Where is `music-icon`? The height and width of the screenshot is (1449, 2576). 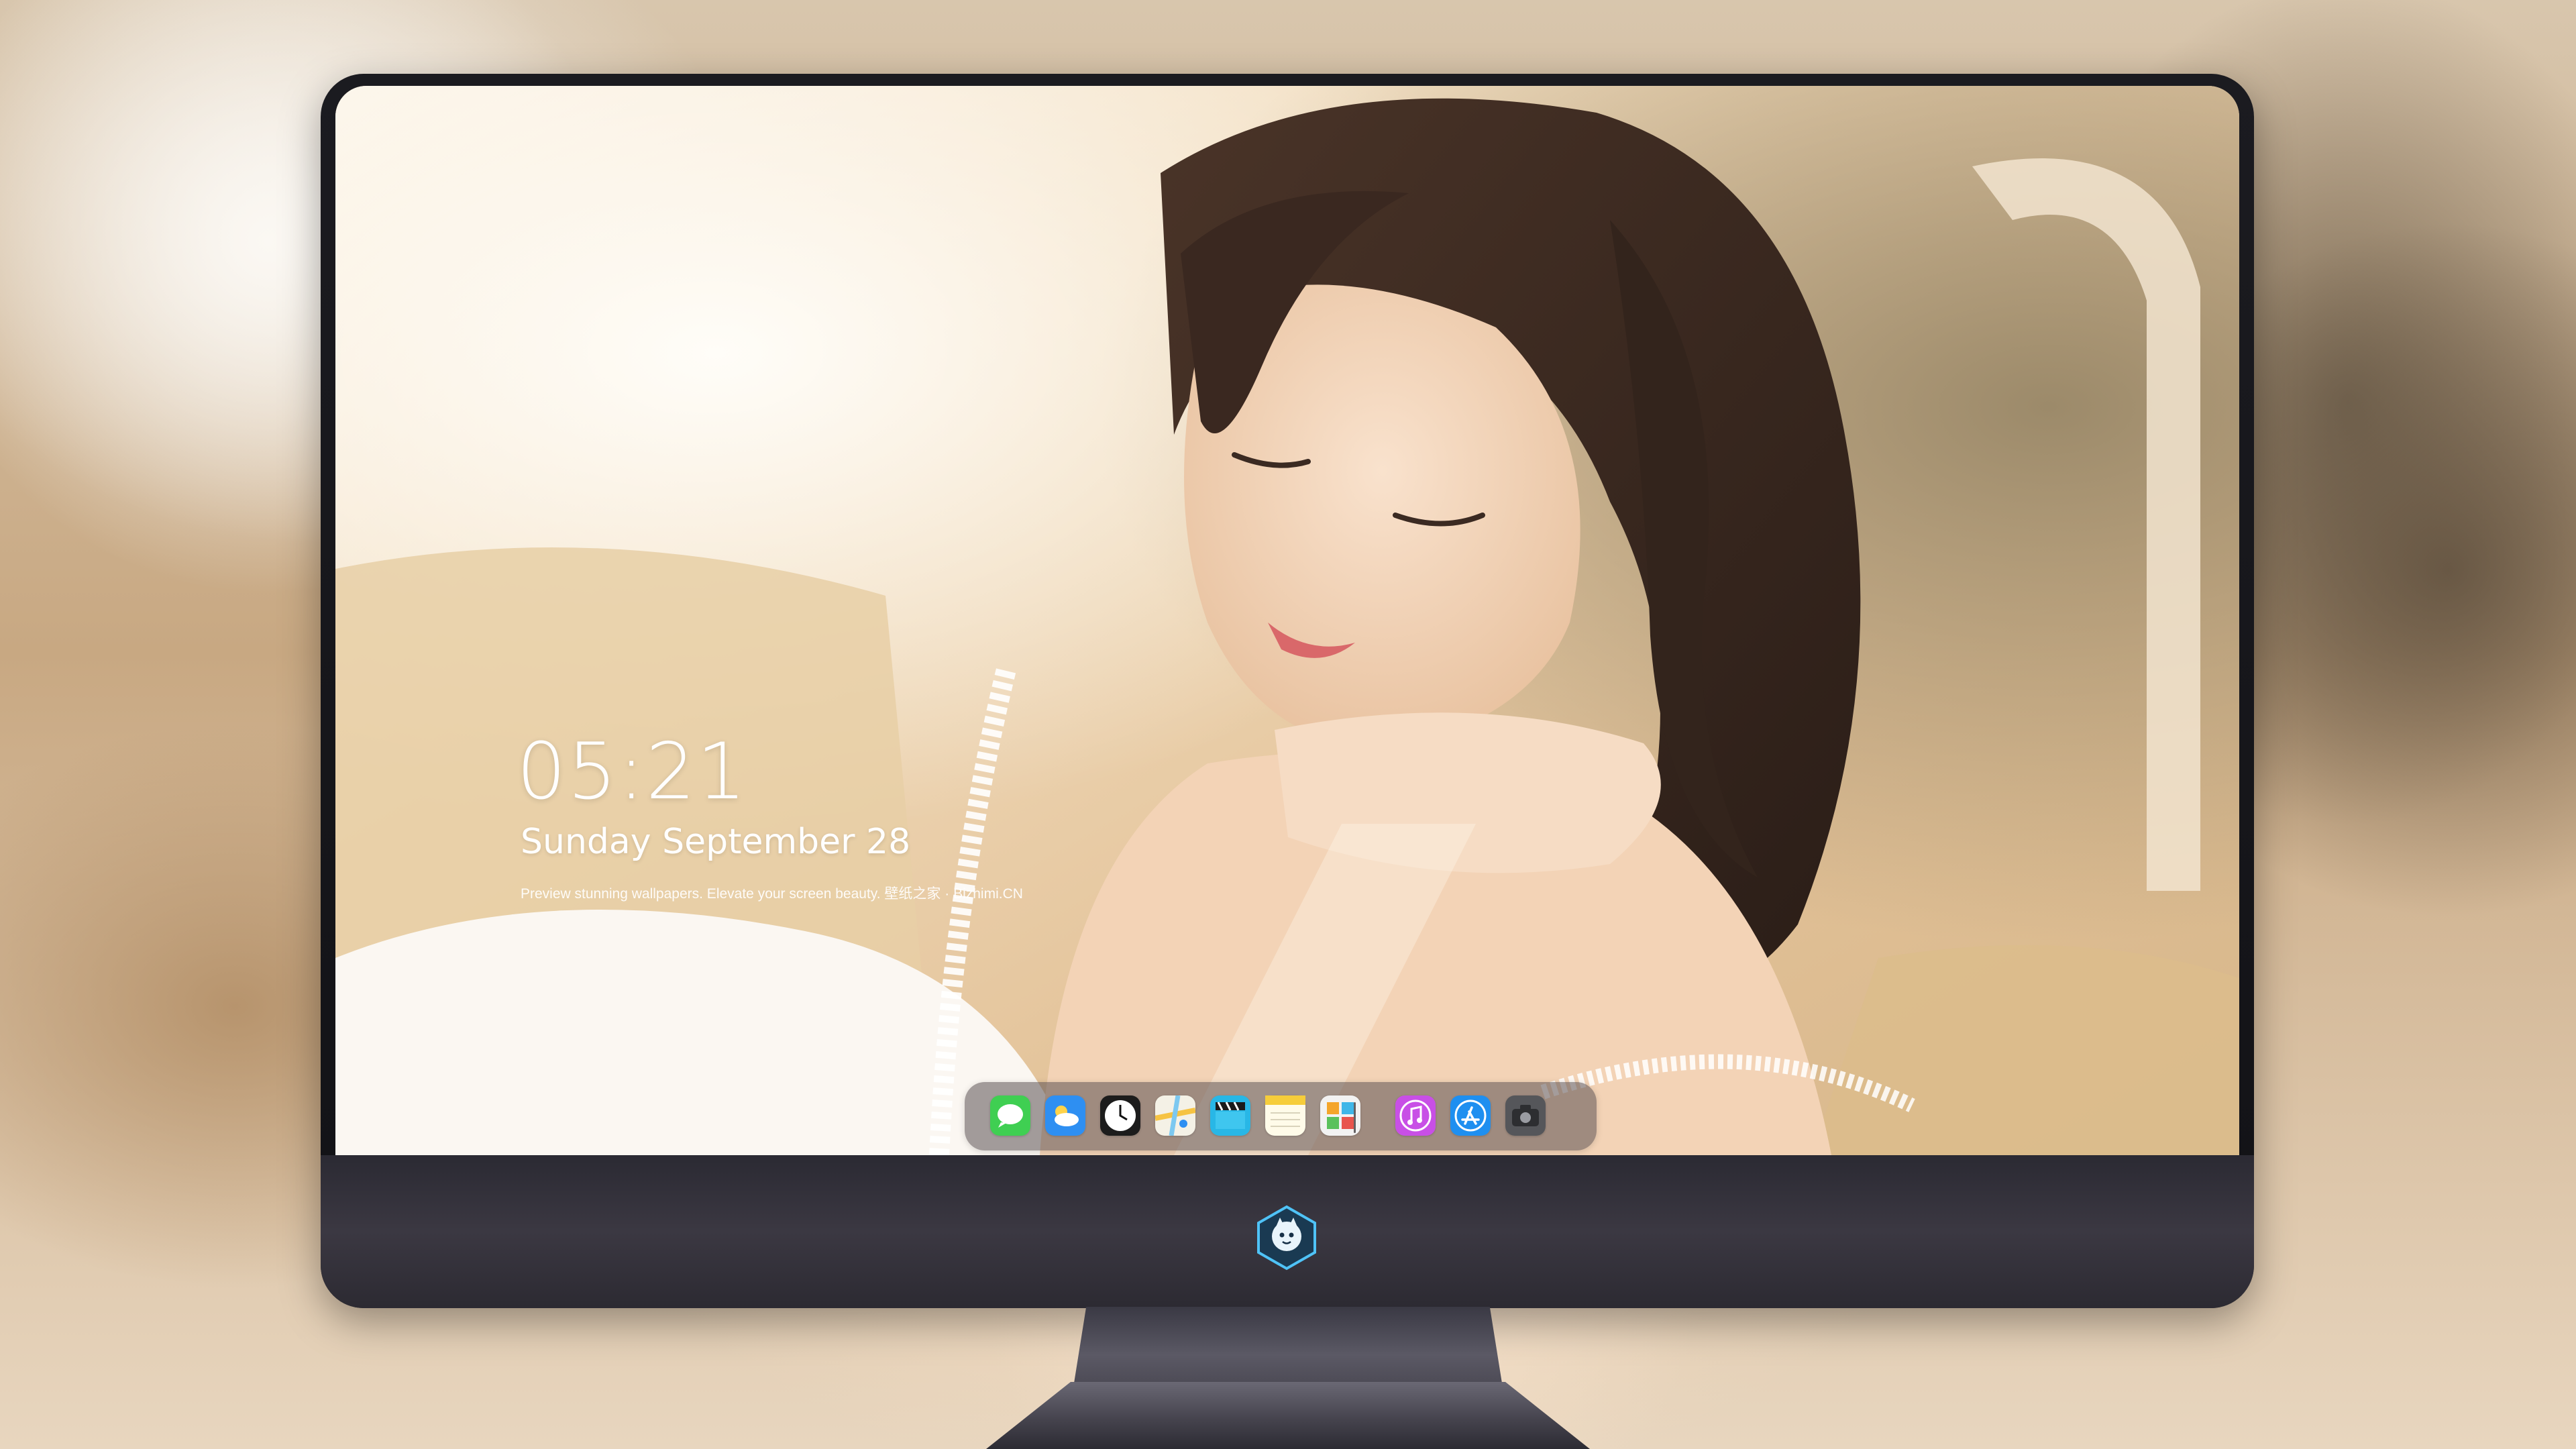 music-icon is located at coordinates (1415, 1115).